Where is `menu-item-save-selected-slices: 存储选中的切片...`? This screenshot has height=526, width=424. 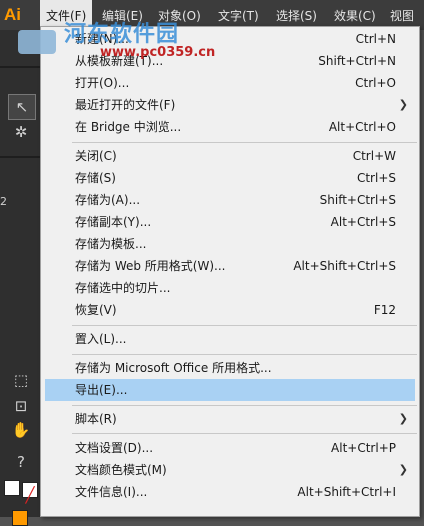 menu-item-save-selected-slices: 存储选中的切片... is located at coordinates (230, 288).